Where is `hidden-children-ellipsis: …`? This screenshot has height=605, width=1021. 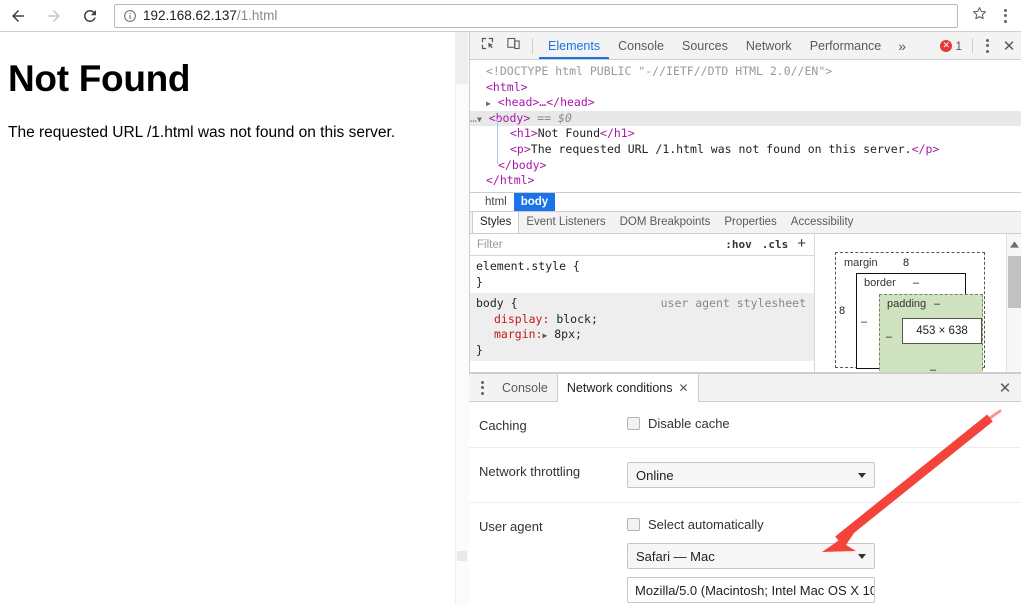
hidden-children-ellipsis: … is located at coordinates (473, 118).